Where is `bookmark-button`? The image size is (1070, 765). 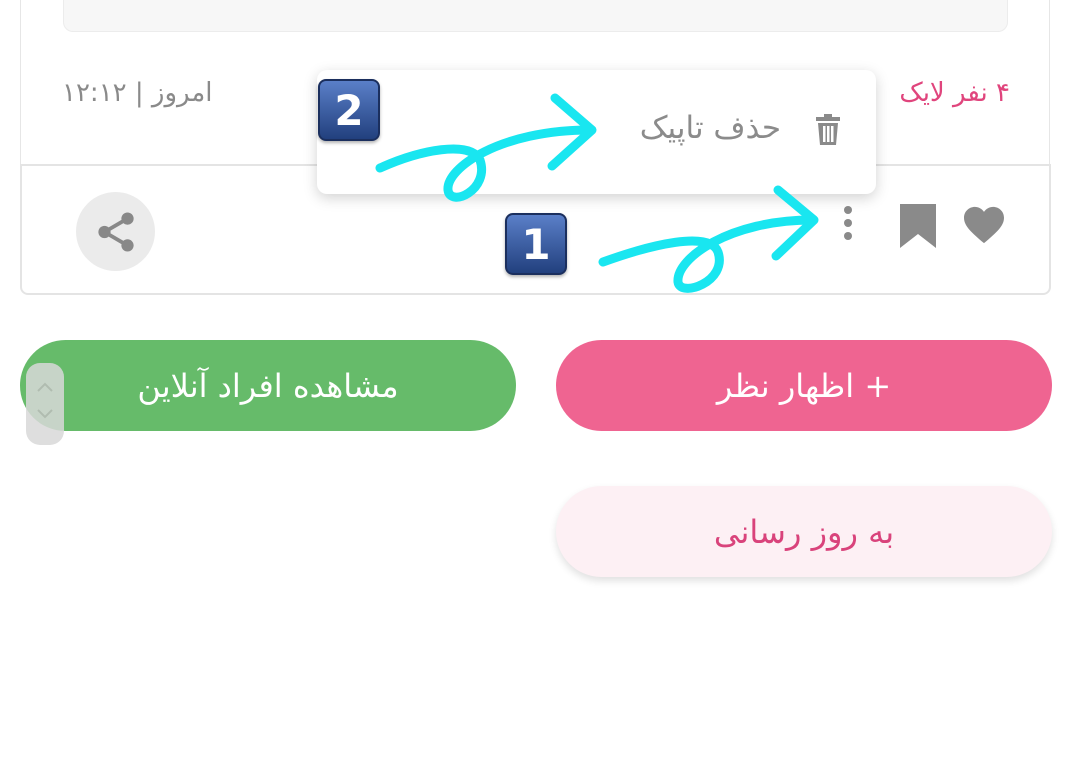 bookmark-button is located at coordinates (918, 226).